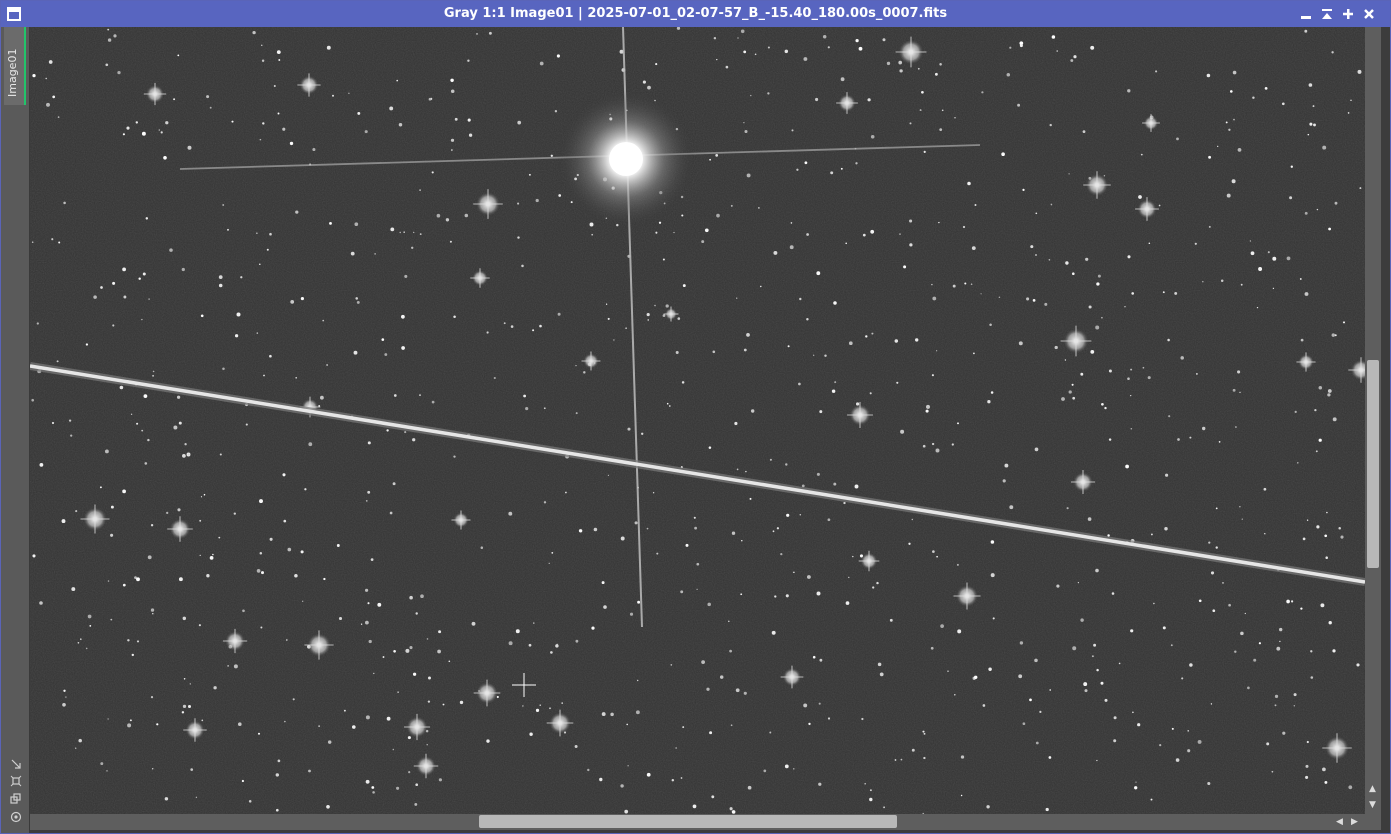 Image resolution: width=1391 pixels, height=834 pixels. What do you see at coordinates (1354, 822) in the screenshot?
I see `scroll-right-icon: ▶` at bounding box center [1354, 822].